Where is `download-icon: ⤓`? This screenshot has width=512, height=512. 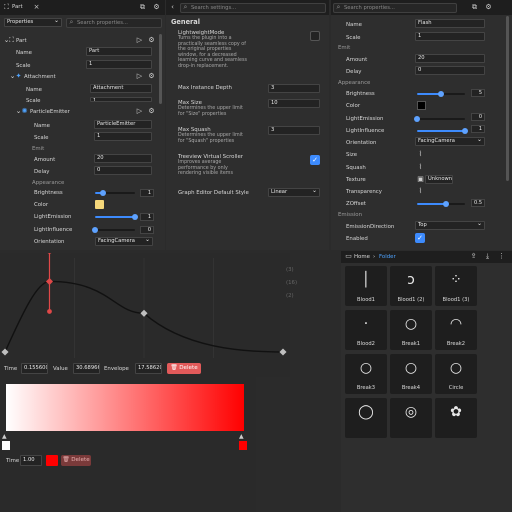
download-icon: ⤓ is located at coordinates (487, 256).